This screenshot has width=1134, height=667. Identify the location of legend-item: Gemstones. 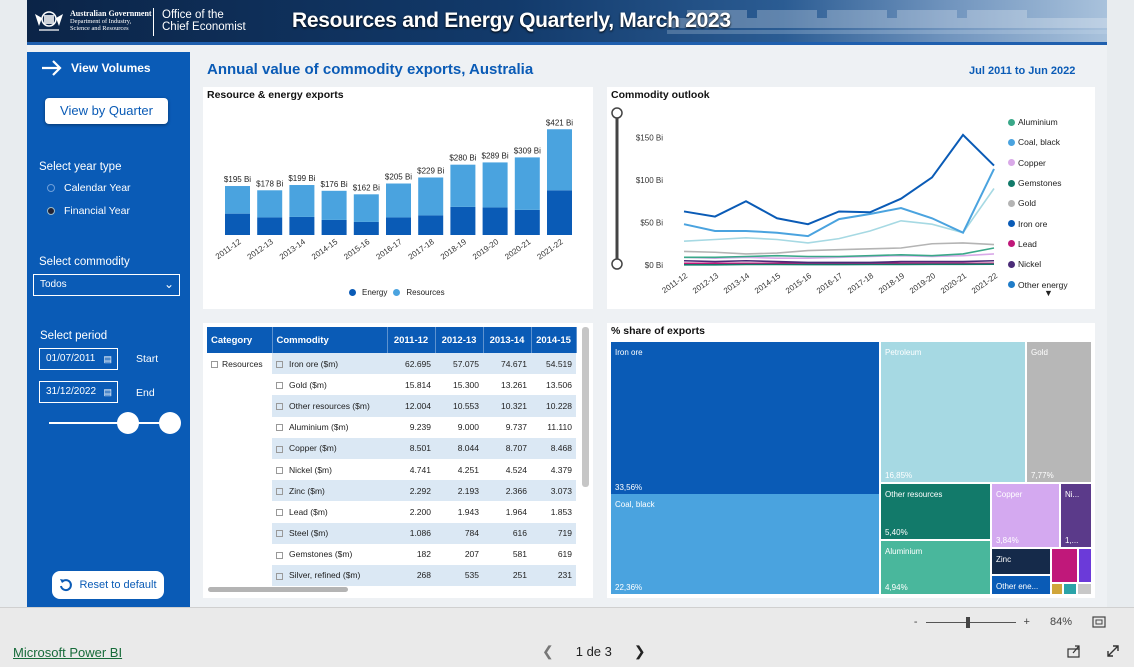
(1038, 183).